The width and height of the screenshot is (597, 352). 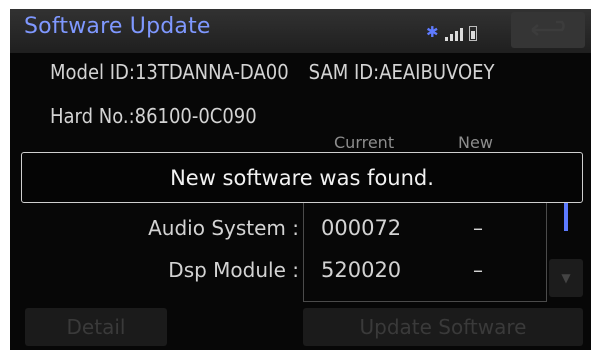 I want to click on chevron-down-icon: ▼, so click(x=566, y=278).